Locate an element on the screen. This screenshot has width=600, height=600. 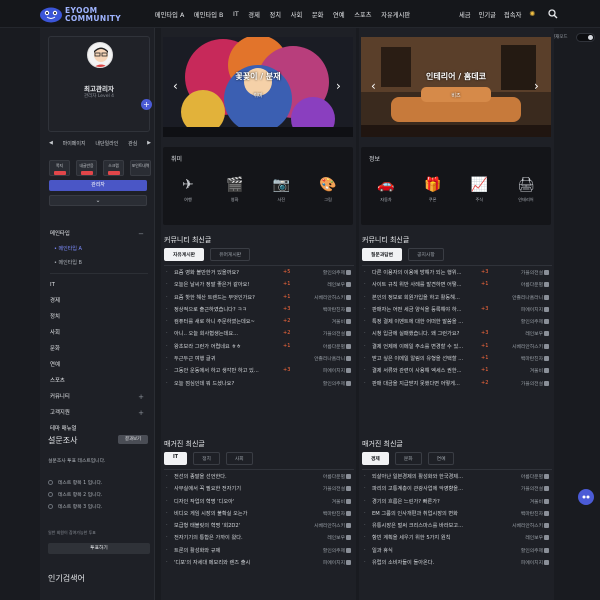
nav-item: 메인타입 A is located at coordinates (169, 14).